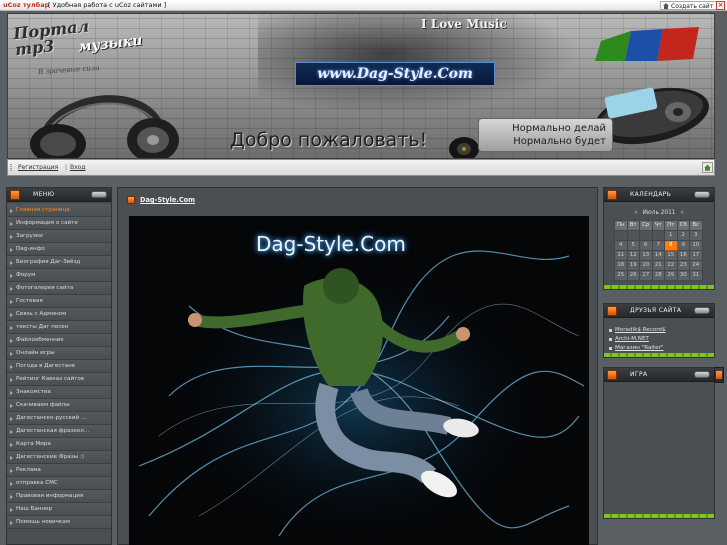 Image resolution: width=727 pixels, height=545 pixels. I want to click on menu-item: Загрузки, so click(59, 236).